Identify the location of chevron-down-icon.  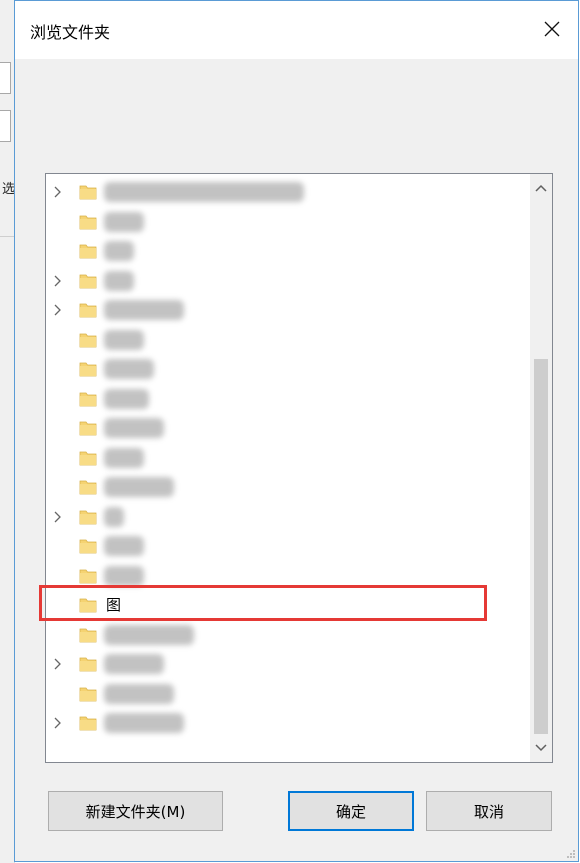
(541, 748).